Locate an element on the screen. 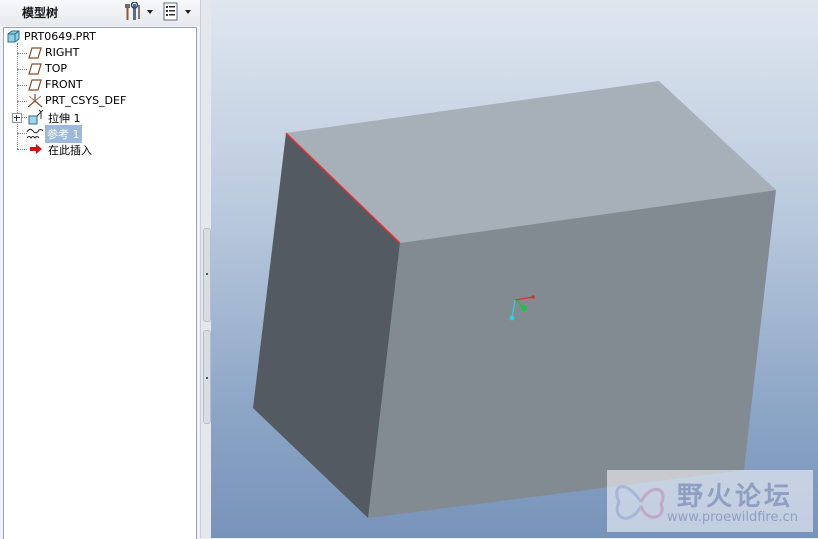 The width and height of the screenshot is (818, 539). extrude-icon is located at coordinates (36, 117).